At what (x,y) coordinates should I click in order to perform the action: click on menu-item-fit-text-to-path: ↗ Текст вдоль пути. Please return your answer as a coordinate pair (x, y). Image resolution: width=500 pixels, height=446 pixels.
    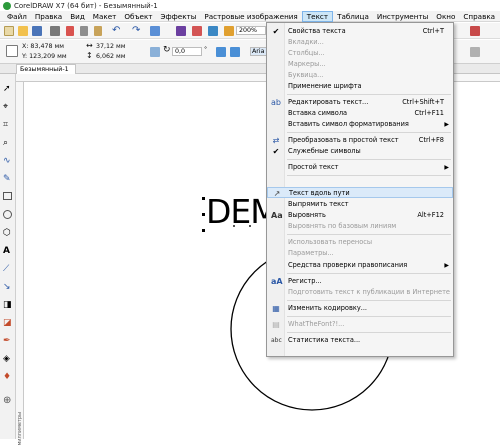
    Looking at the image, I should click on (360, 192).